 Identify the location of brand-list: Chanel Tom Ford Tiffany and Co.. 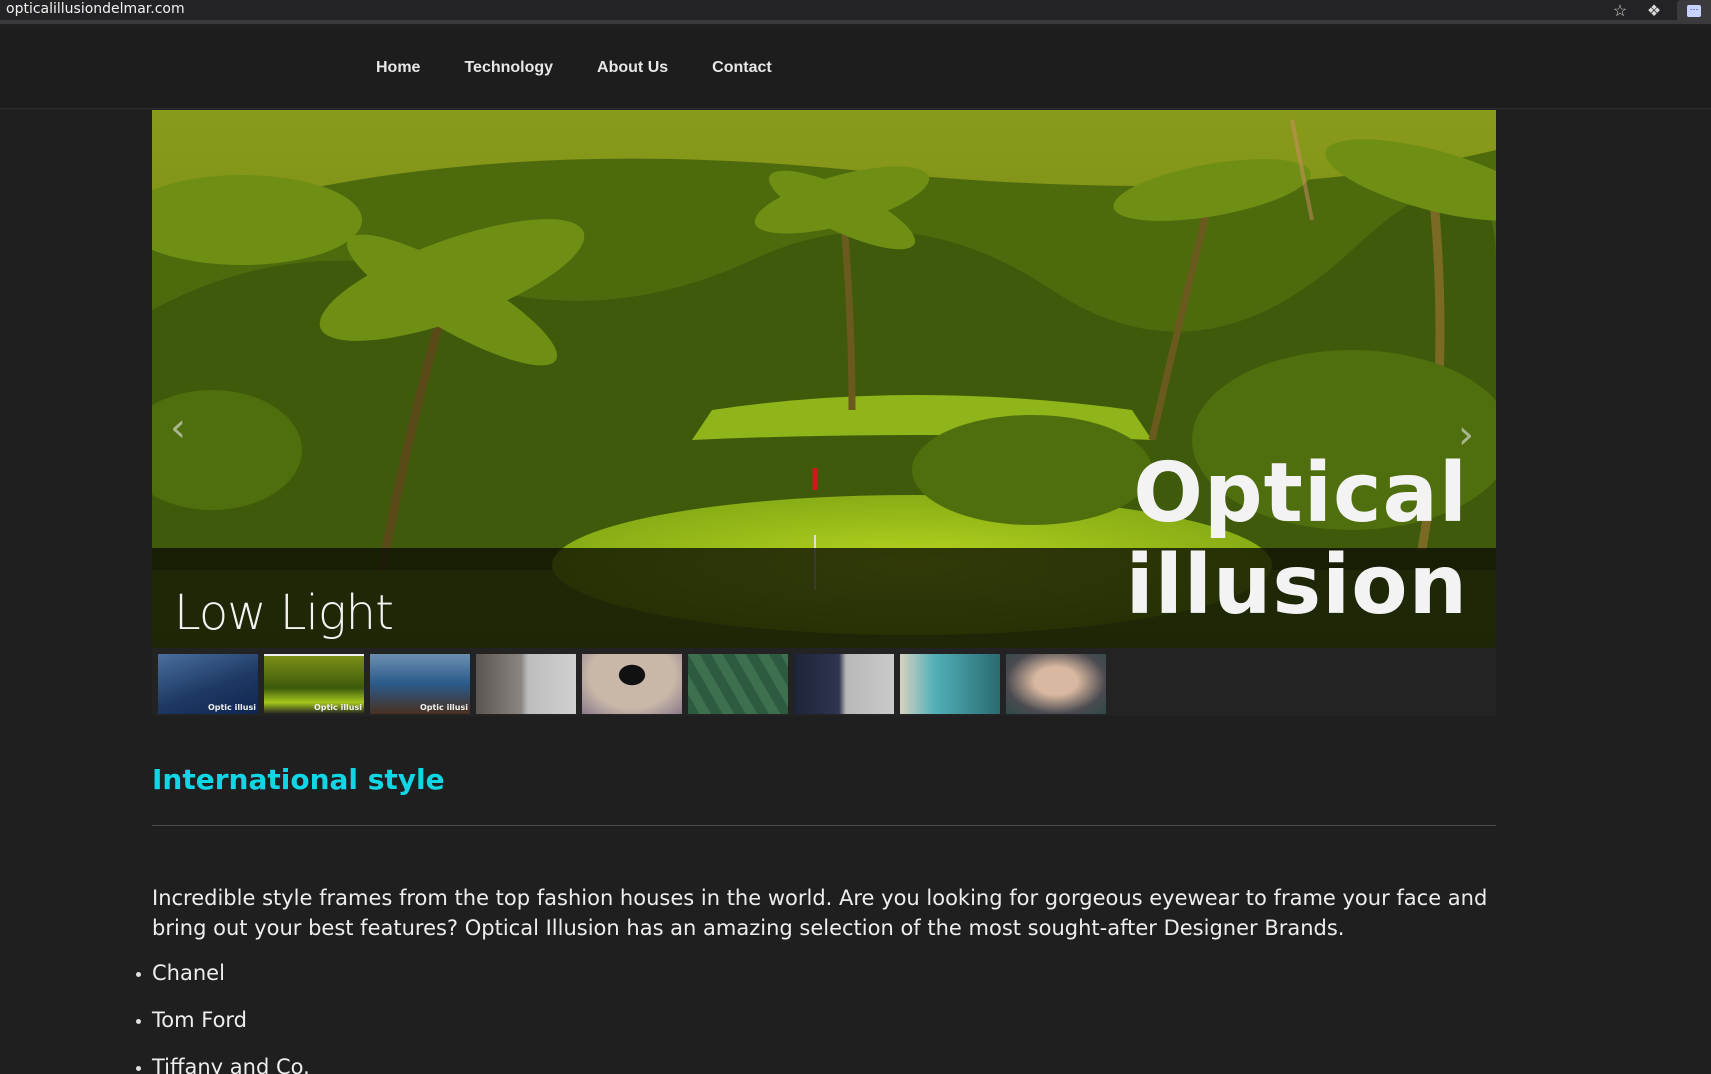
(223, 1017).